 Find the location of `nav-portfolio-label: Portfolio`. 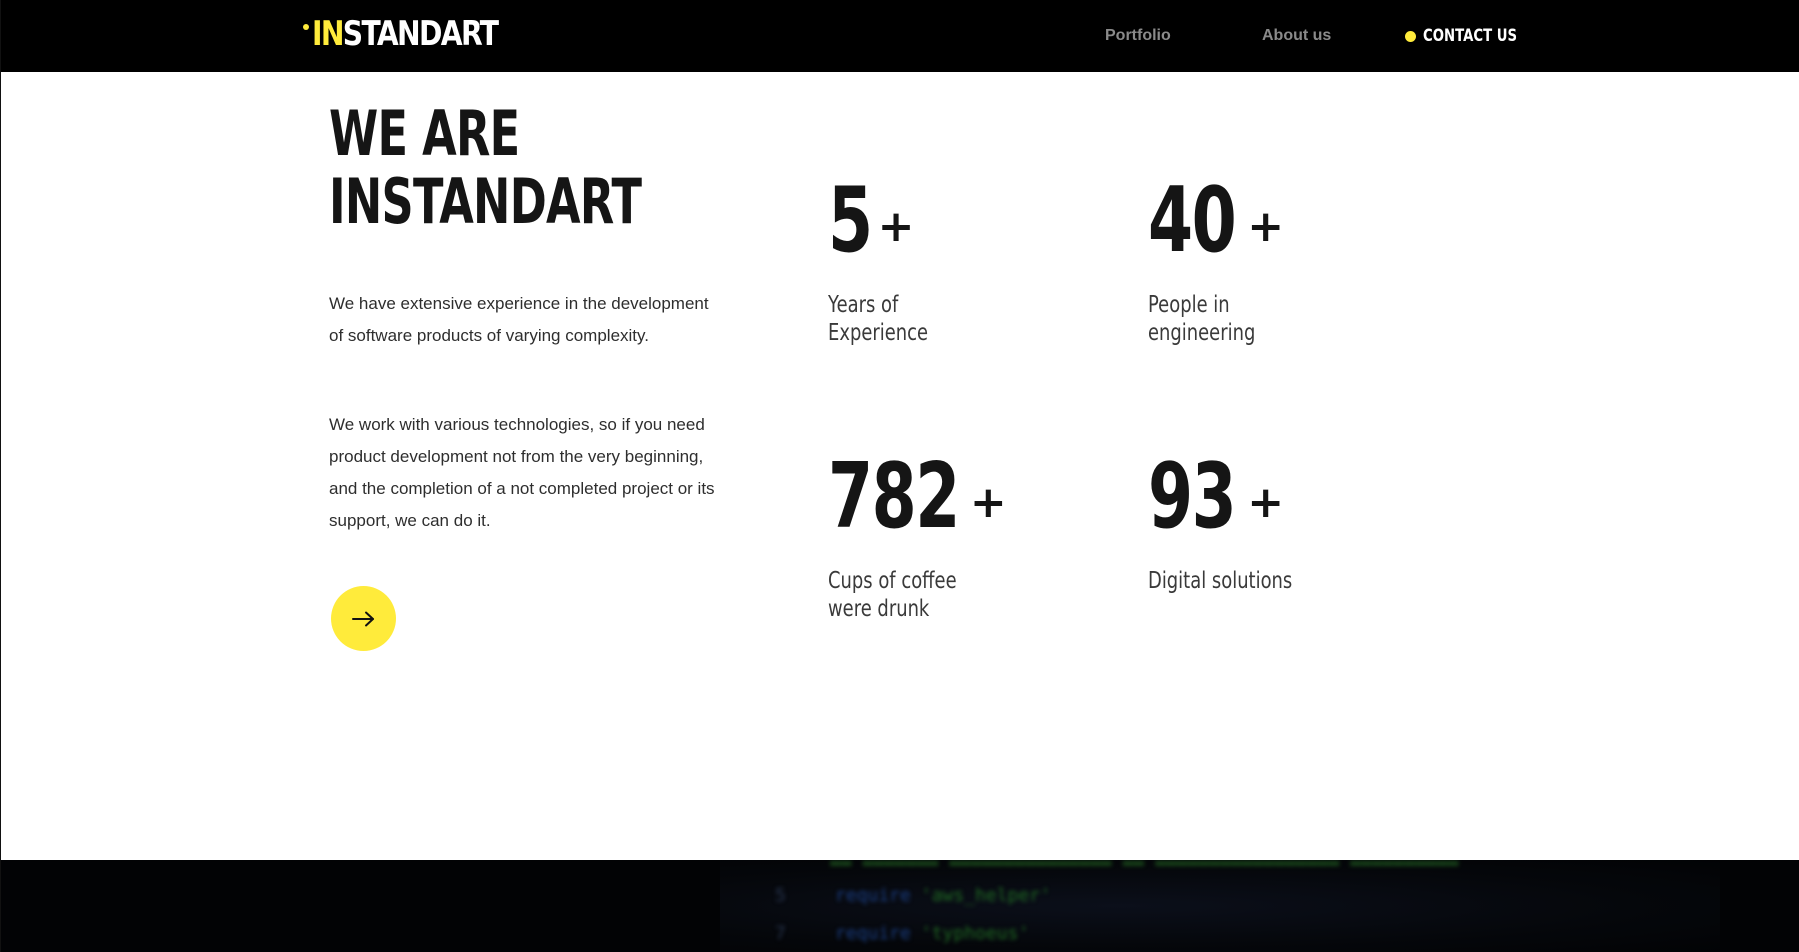

nav-portfolio-label: Portfolio is located at coordinates (1138, 35).